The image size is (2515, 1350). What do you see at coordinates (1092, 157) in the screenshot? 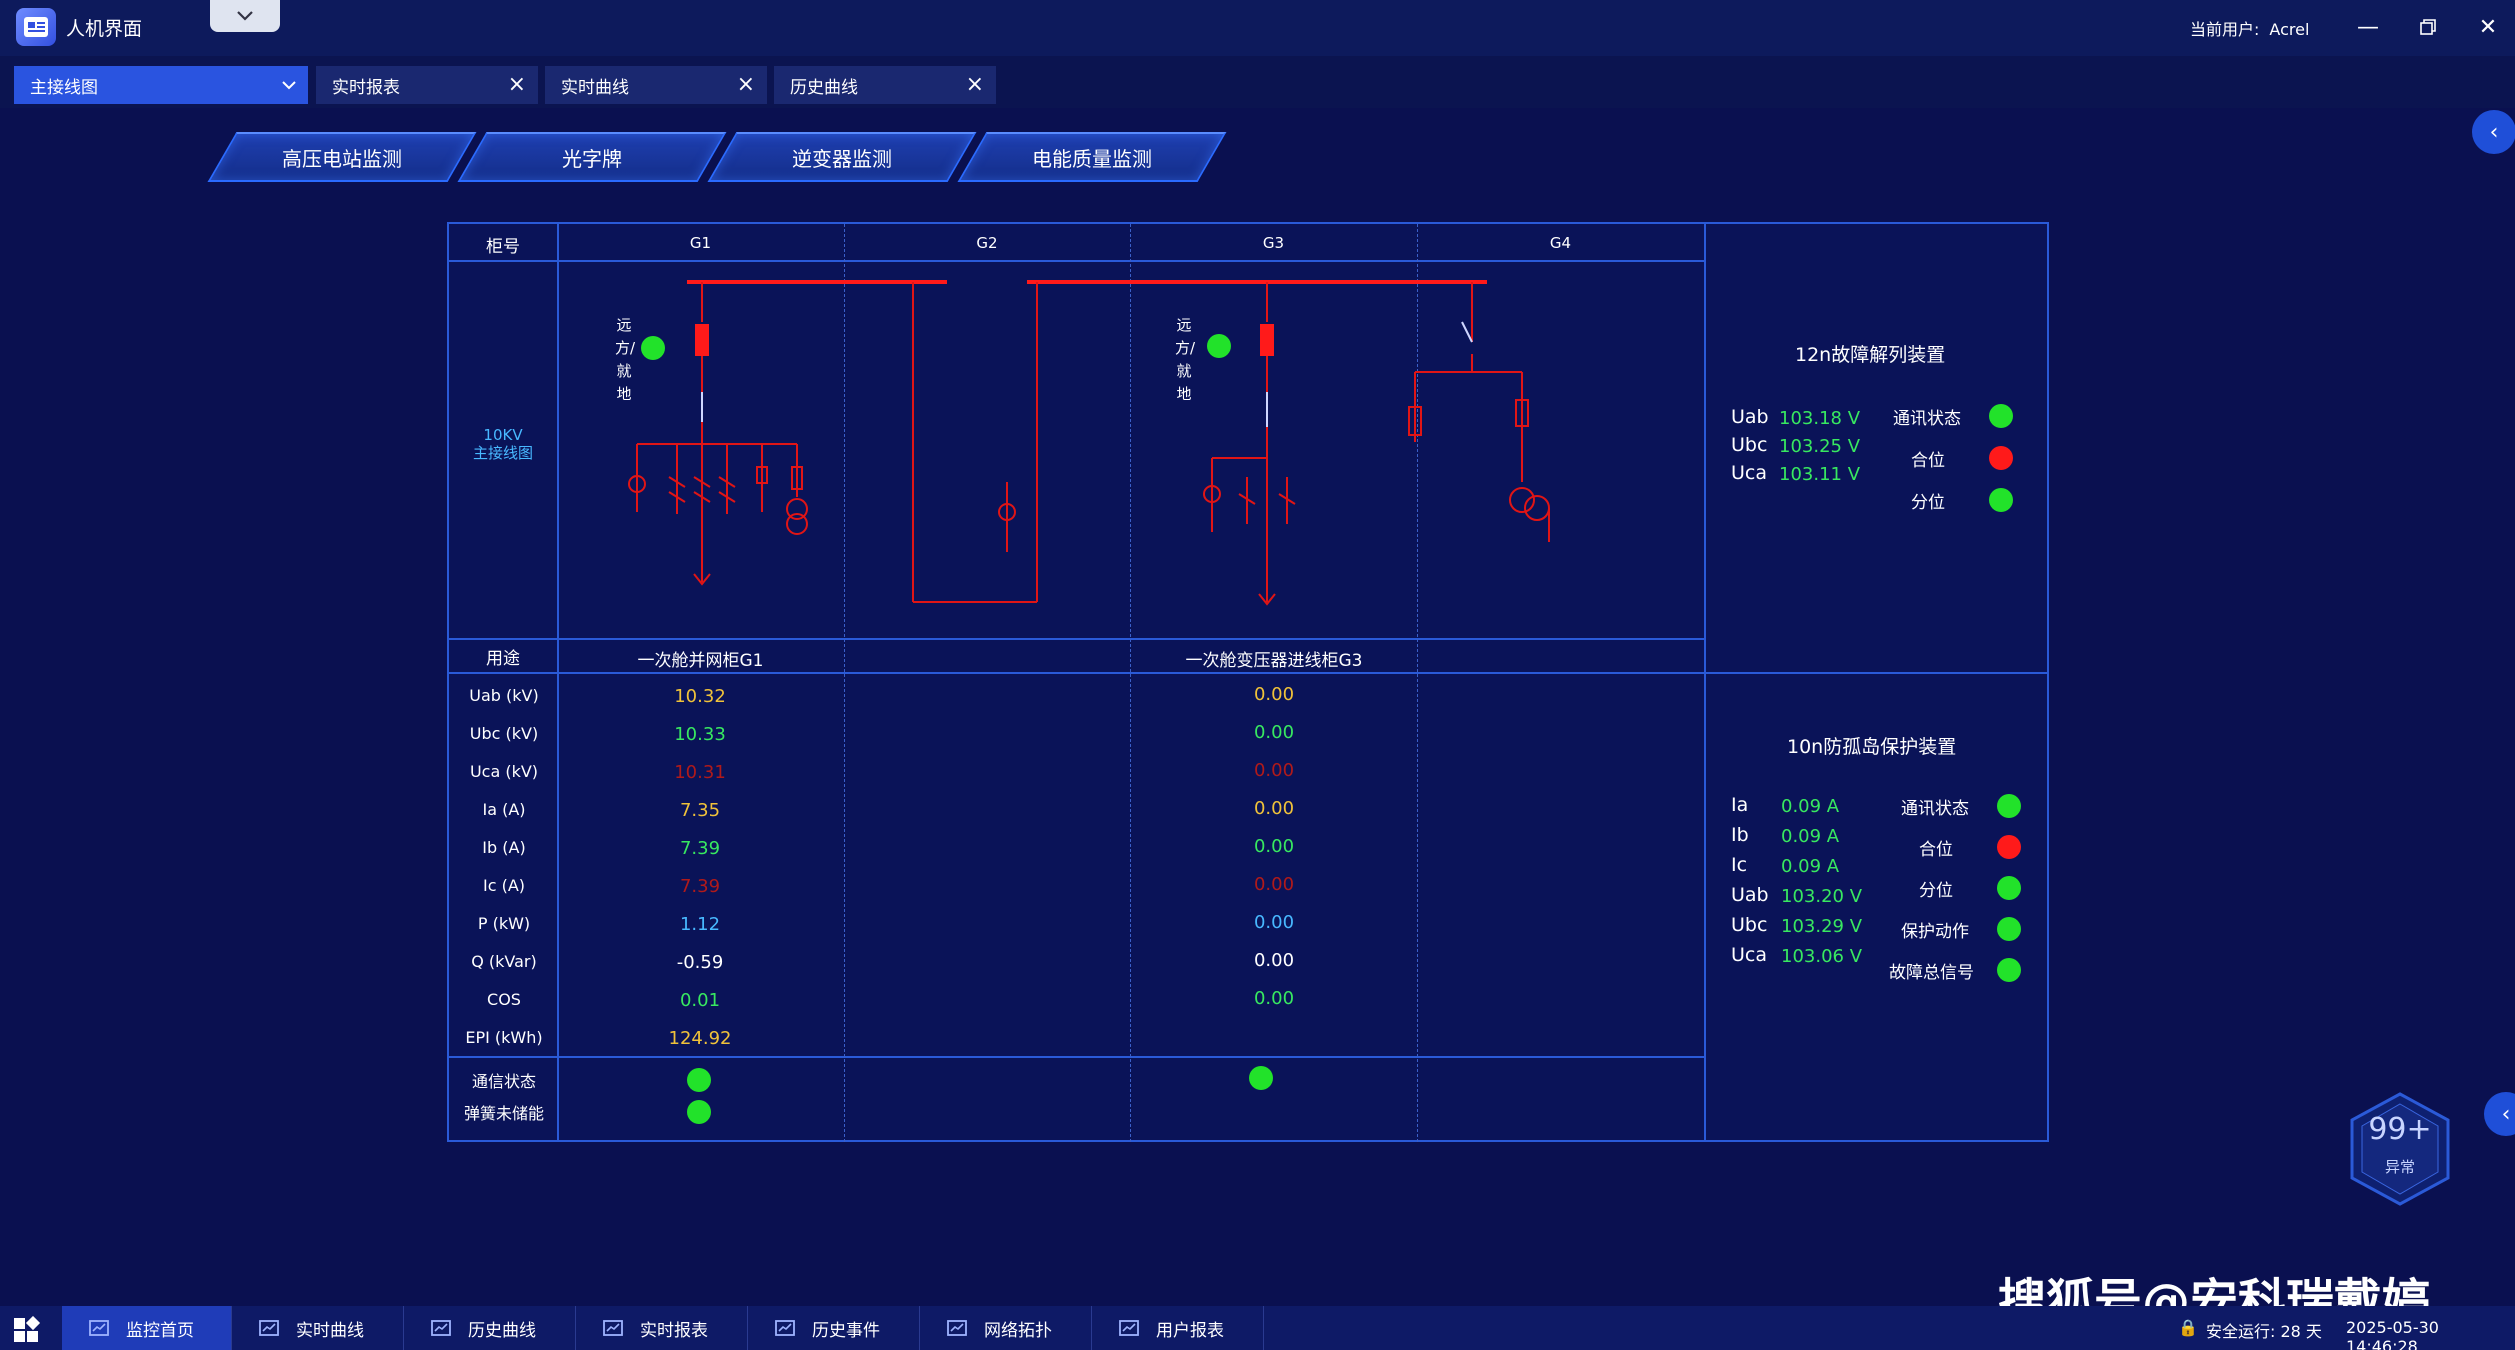
I see `subnav-power-quality: 电能质量监测` at bounding box center [1092, 157].